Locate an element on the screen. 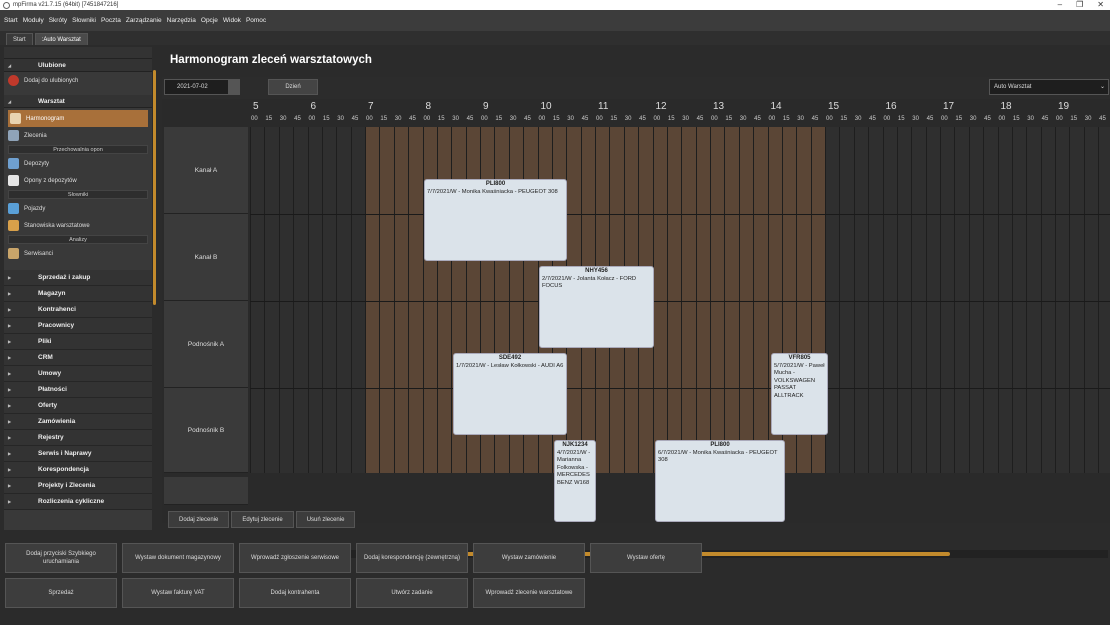  add-order-button: Dodaj zlecenie is located at coordinates (199, 519).